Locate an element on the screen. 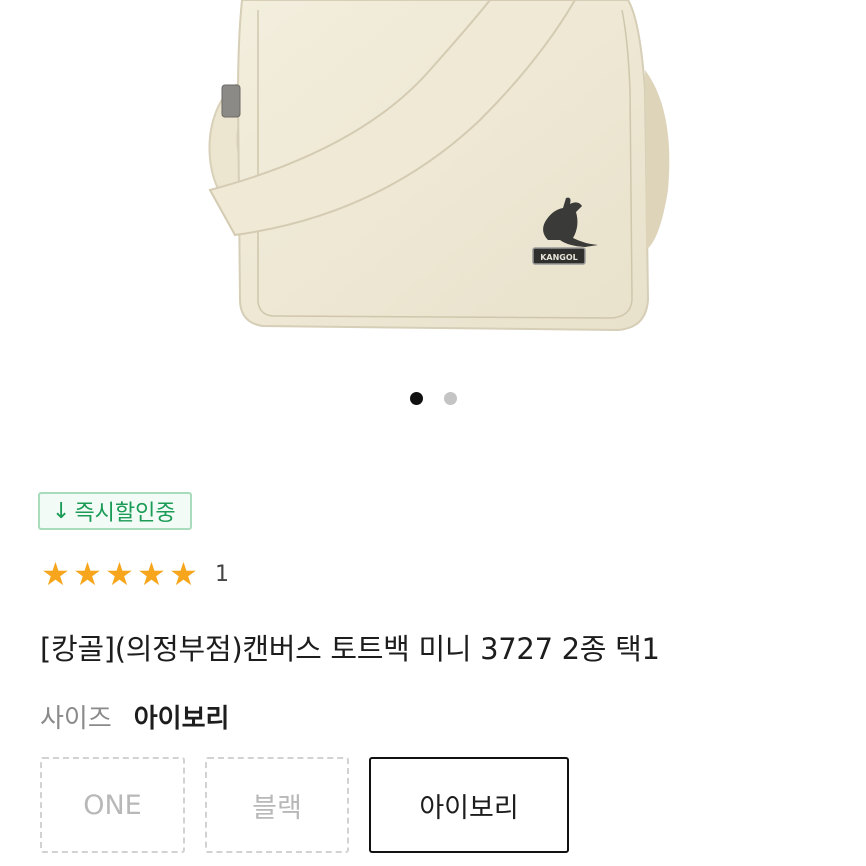 The height and width of the screenshot is (866, 866). instant-discount-badge: ↓ 즉시할인중 is located at coordinates (115, 511).